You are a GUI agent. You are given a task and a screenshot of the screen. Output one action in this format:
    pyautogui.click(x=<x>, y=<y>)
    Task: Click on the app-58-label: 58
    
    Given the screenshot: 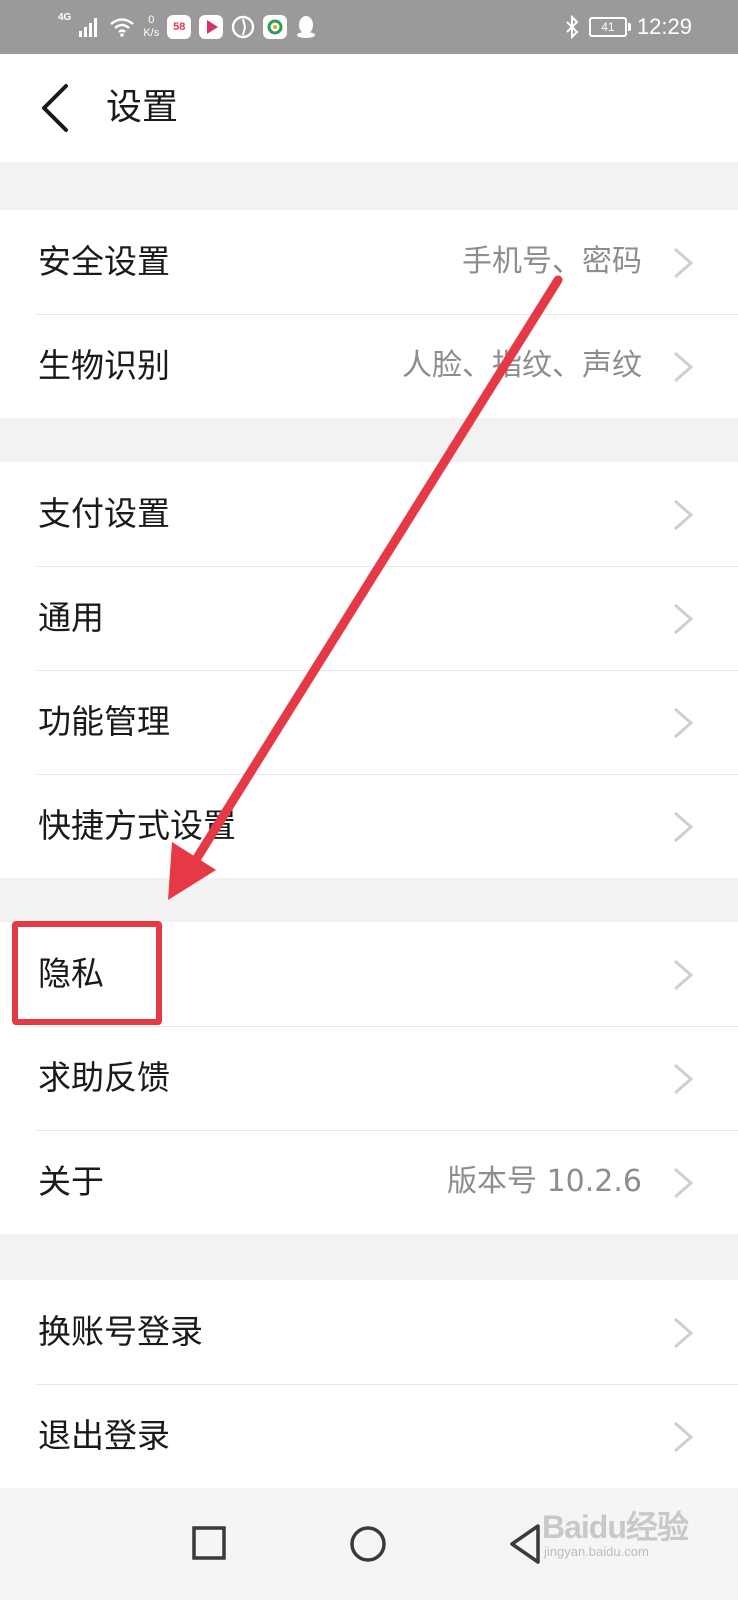 What is the action you would take?
    pyautogui.click(x=179, y=27)
    